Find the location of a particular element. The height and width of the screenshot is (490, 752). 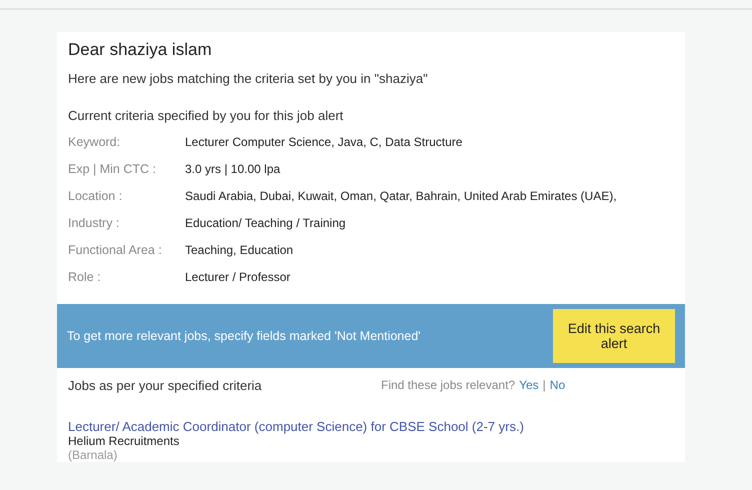

no-link: No is located at coordinates (558, 385).